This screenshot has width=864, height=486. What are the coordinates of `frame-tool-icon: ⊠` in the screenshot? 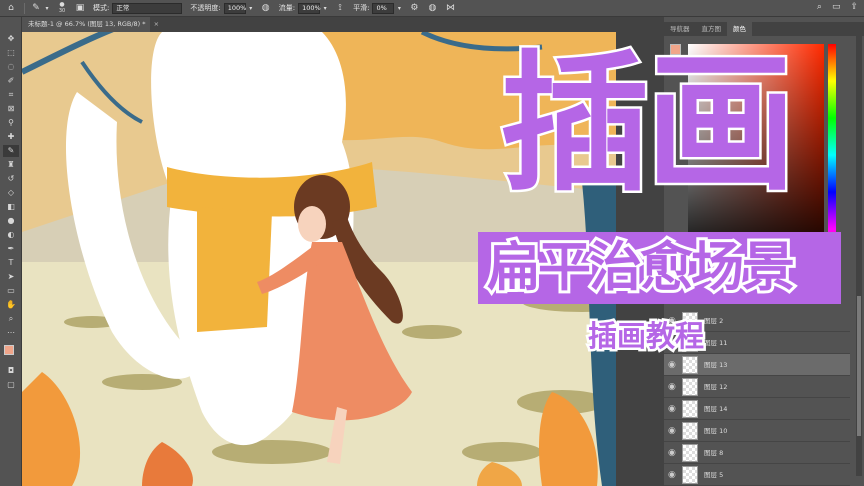 It's located at (11, 109).